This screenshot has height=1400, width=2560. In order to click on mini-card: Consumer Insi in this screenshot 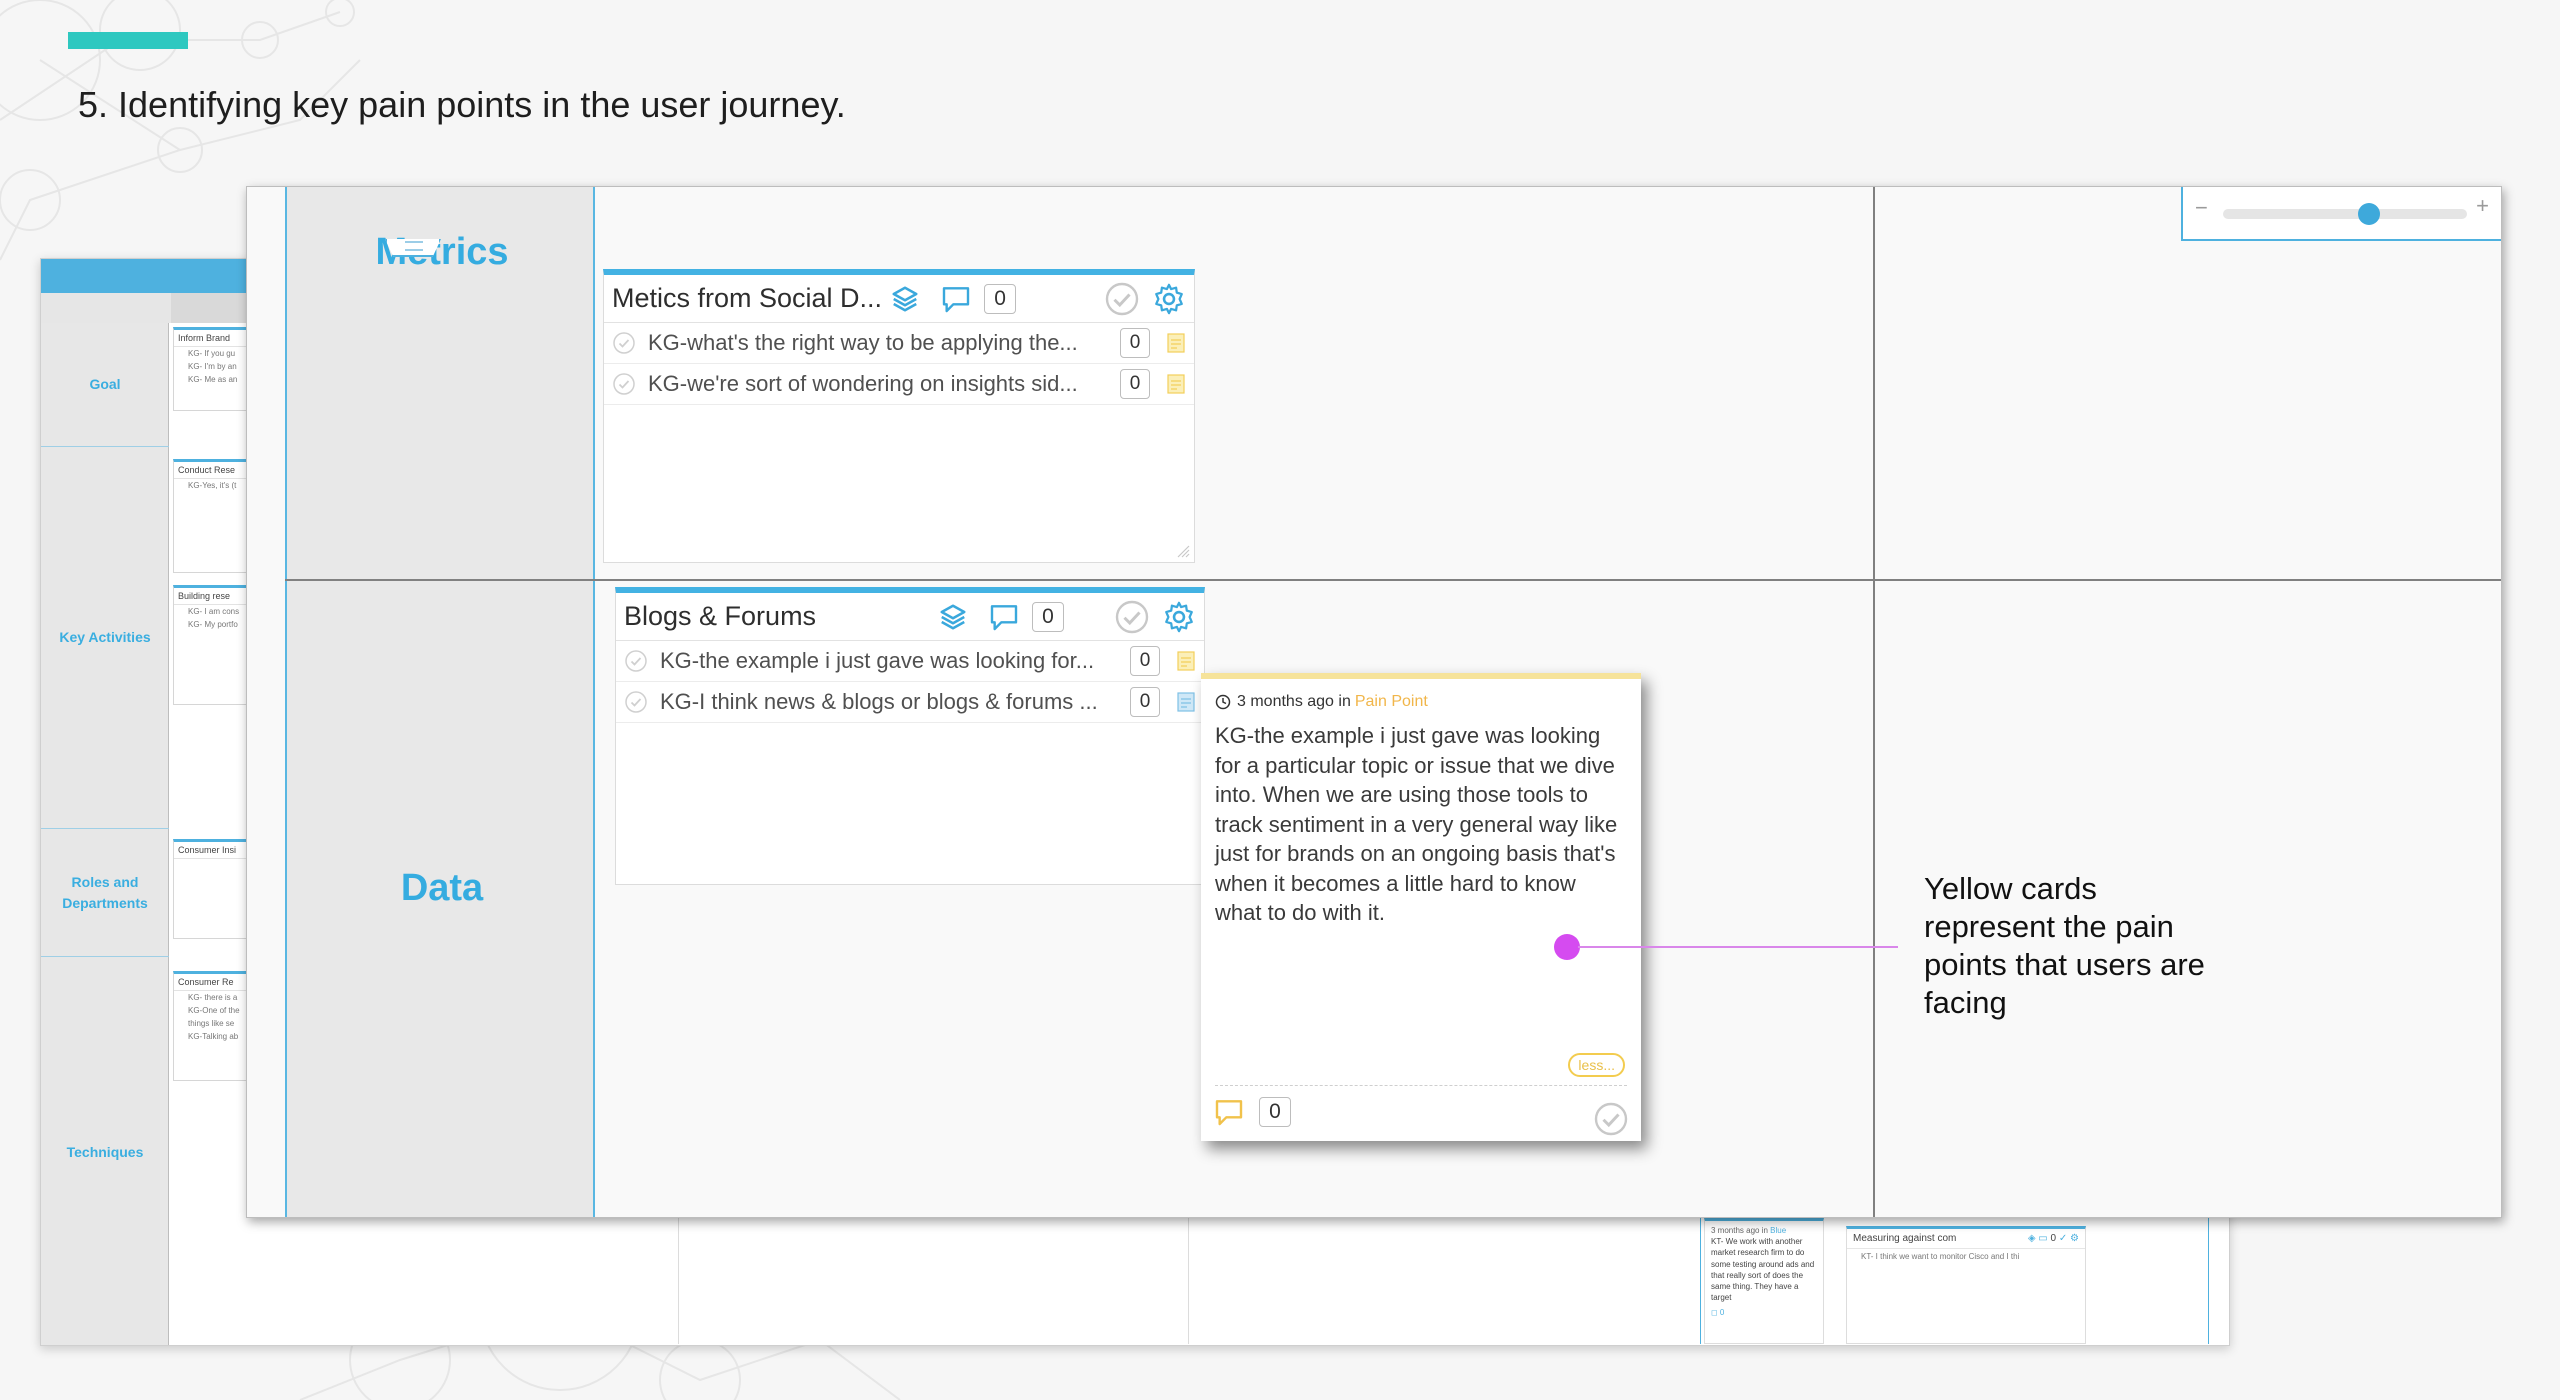, I will do `click(213, 889)`.